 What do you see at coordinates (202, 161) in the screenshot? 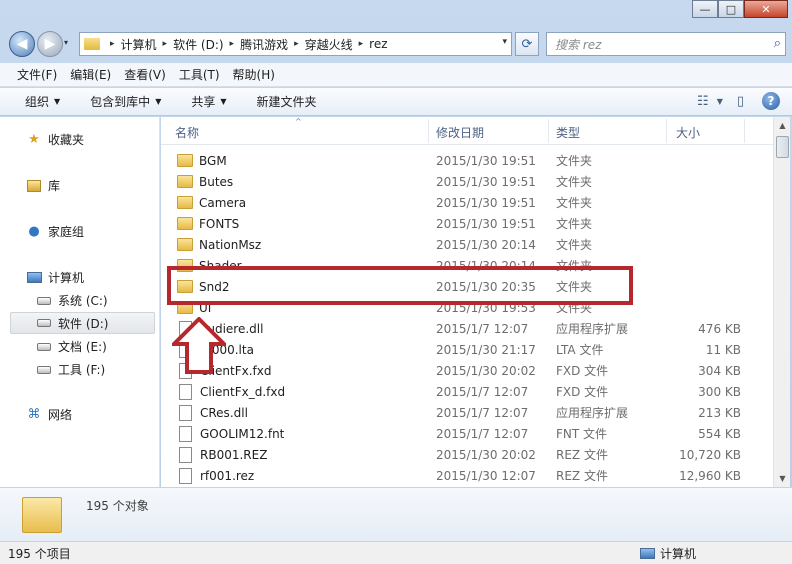
I see `file-name: BGM` at bounding box center [202, 161].